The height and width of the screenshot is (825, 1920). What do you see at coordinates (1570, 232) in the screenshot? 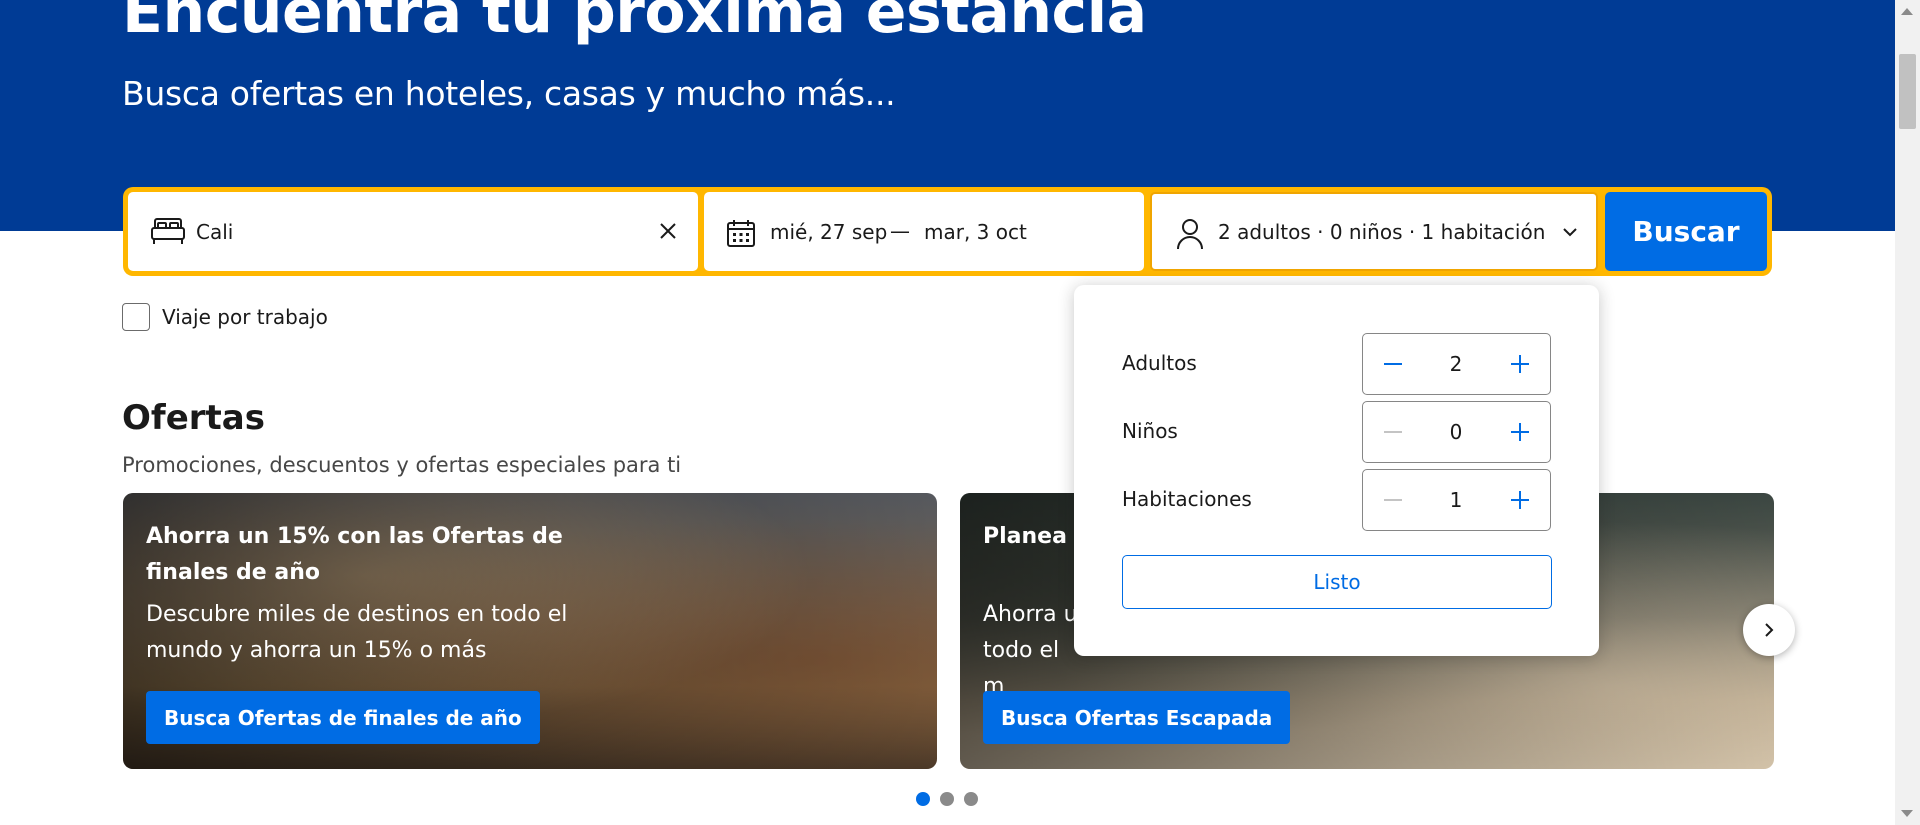
I see `chevron-down-icon` at bounding box center [1570, 232].